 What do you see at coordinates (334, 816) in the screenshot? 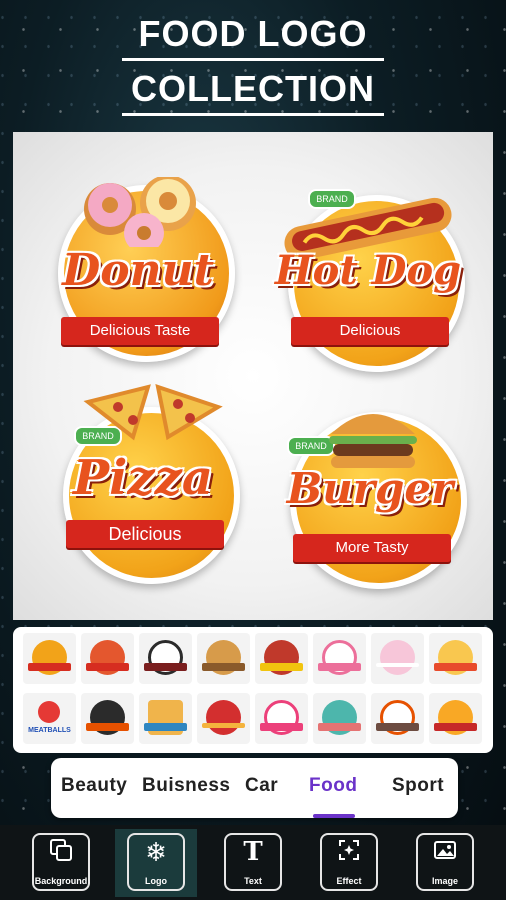
I see `active-tab-indicator` at bounding box center [334, 816].